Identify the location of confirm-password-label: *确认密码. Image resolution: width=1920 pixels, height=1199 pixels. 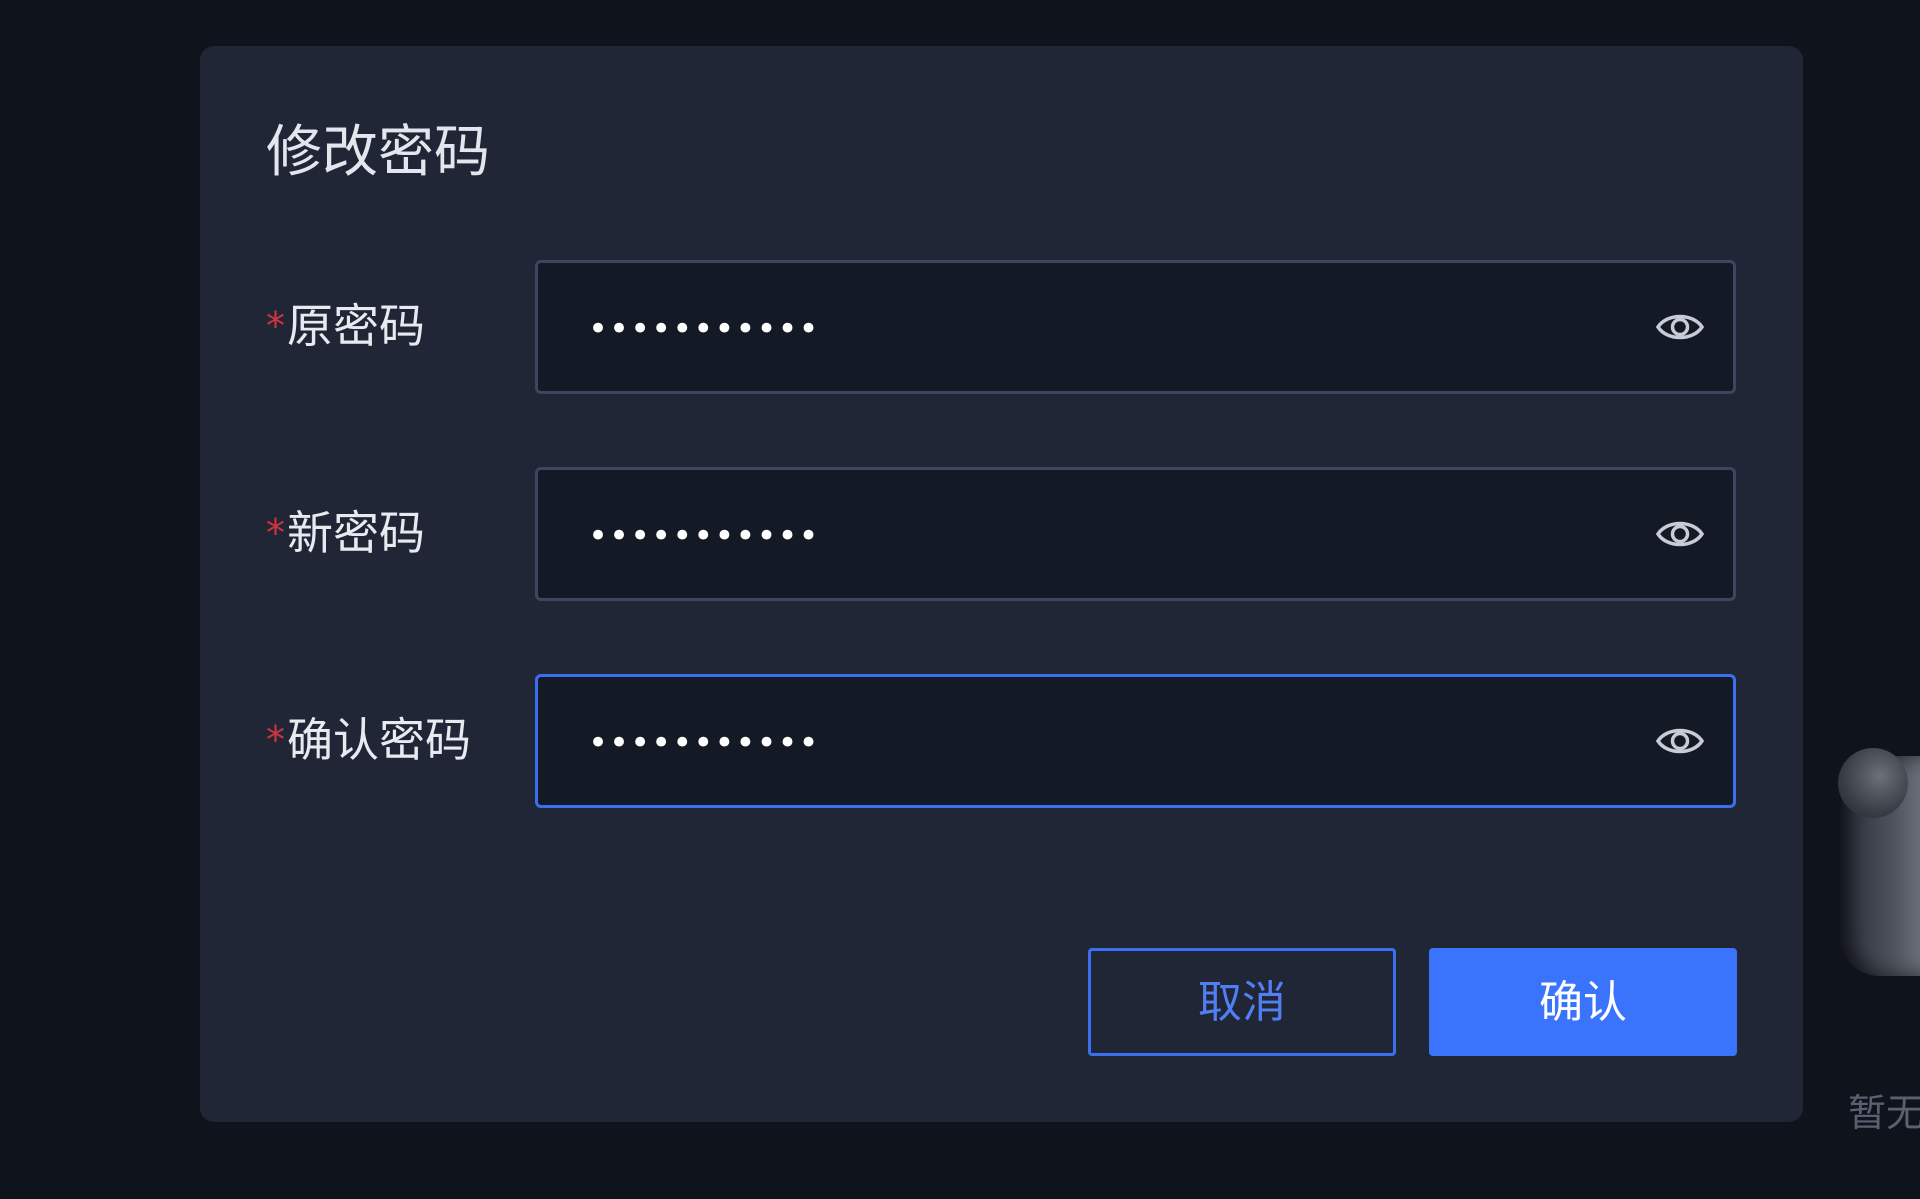
(368, 740).